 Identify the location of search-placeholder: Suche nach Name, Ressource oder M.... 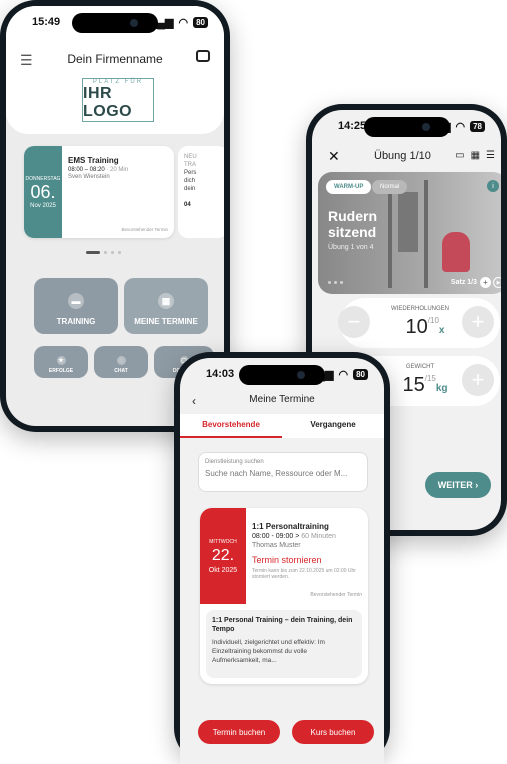
(276, 473).